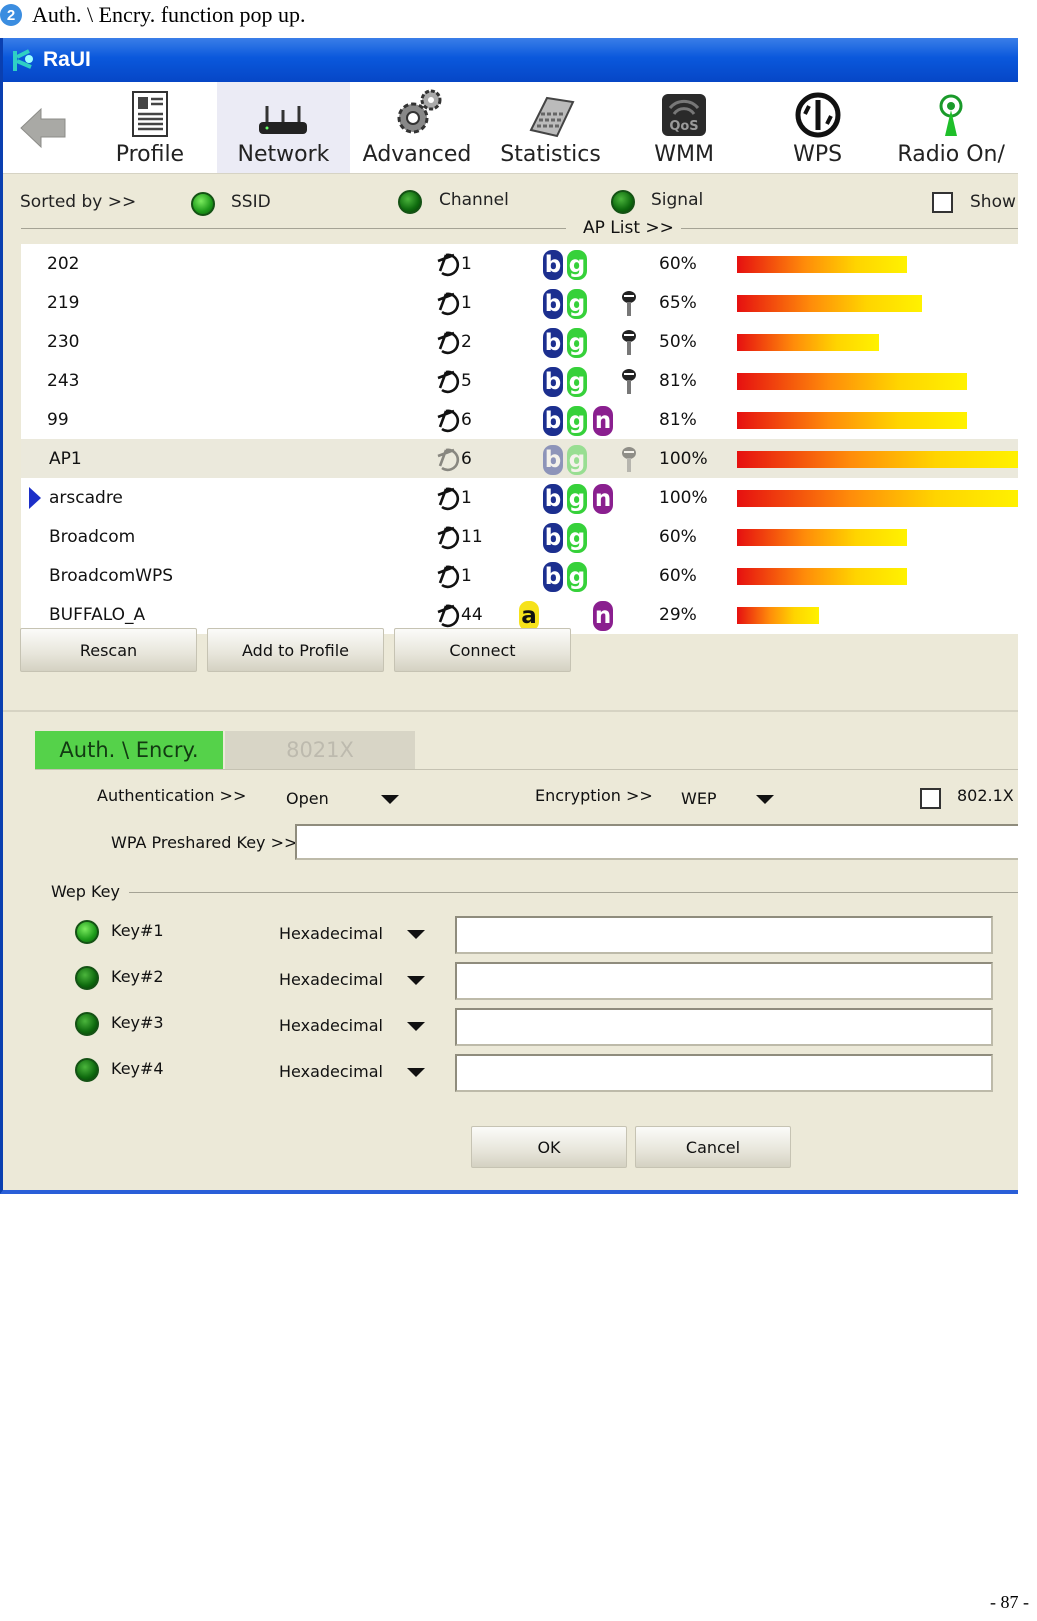 The width and height of the screenshot is (1037, 1621). I want to click on ap-list-row: arscadre 1 b g n 100%, so click(519, 497).